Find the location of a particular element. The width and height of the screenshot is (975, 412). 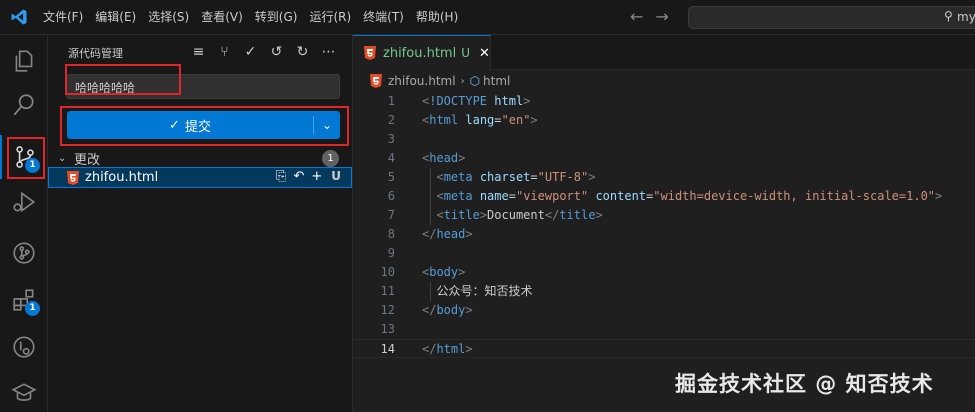

search-button is located at coordinates (24, 105).